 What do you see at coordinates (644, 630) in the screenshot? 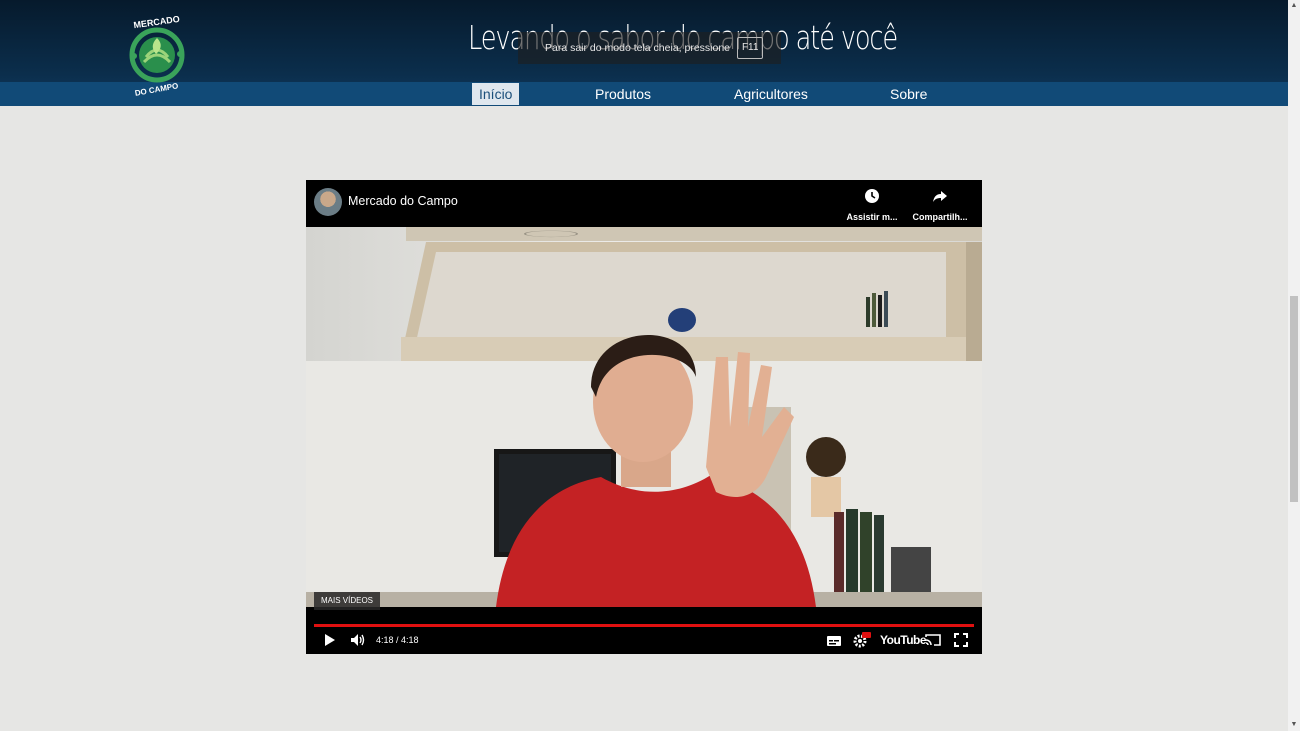
I see `video-controls: 4:18 / 4:18 YouTube` at bounding box center [644, 630].